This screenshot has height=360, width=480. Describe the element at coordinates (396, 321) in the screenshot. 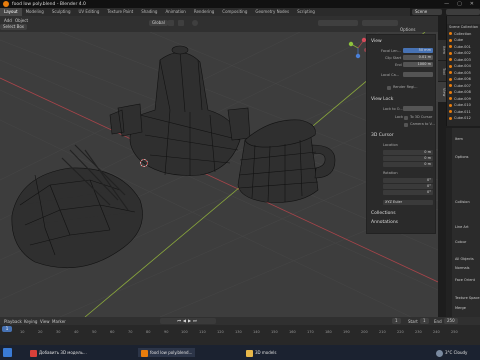

I see `current-frame-field: 1` at that location.